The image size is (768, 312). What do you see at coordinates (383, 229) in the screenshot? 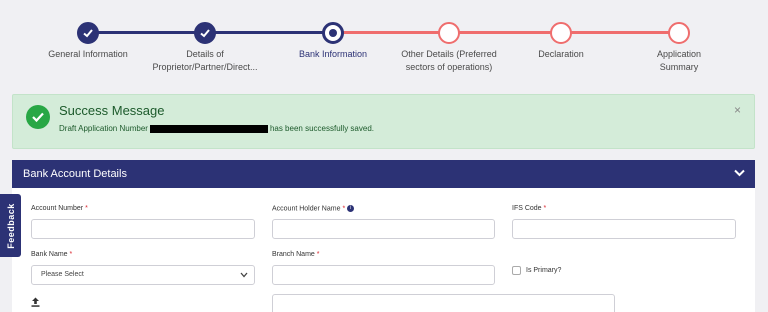
I see `account-holder-name-input` at bounding box center [383, 229].